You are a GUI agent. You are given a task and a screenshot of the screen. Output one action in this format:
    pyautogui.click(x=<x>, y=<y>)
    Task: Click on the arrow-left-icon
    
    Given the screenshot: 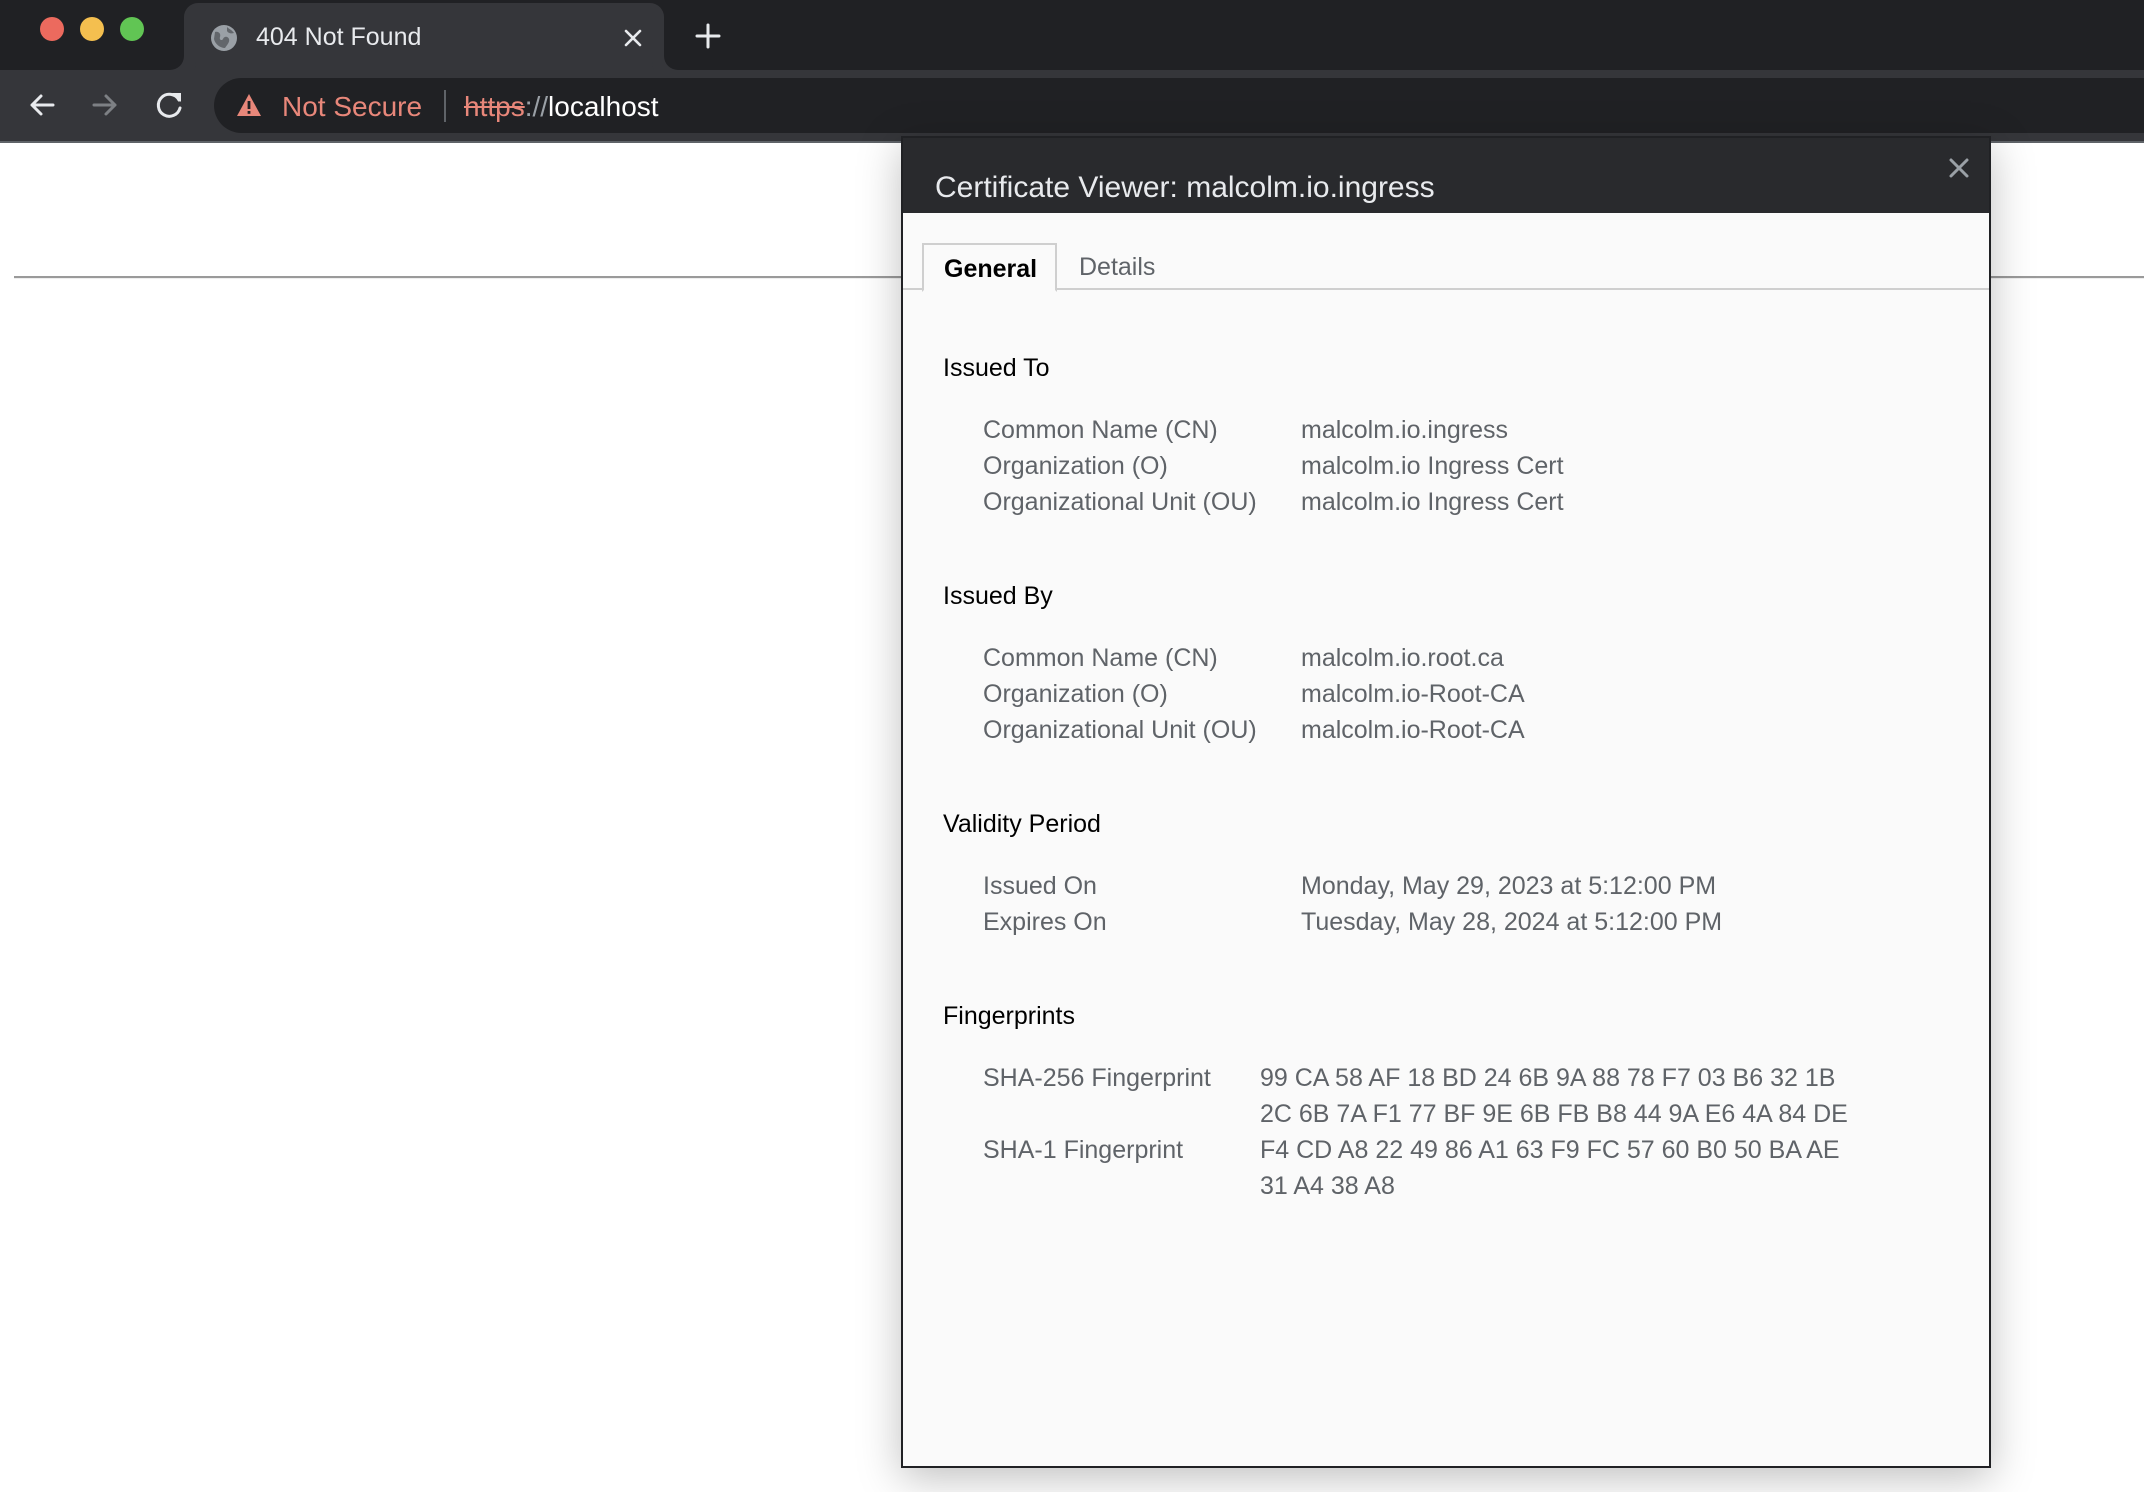 What is the action you would take?
    pyautogui.click(x=42, y=105)
    